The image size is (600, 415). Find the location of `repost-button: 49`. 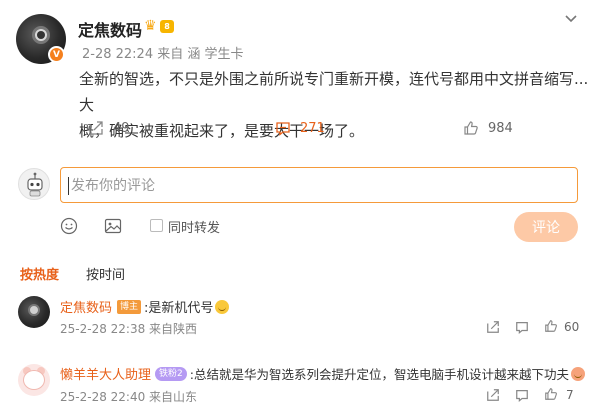

repost-button: 49 is located at coordinates (109, 128).